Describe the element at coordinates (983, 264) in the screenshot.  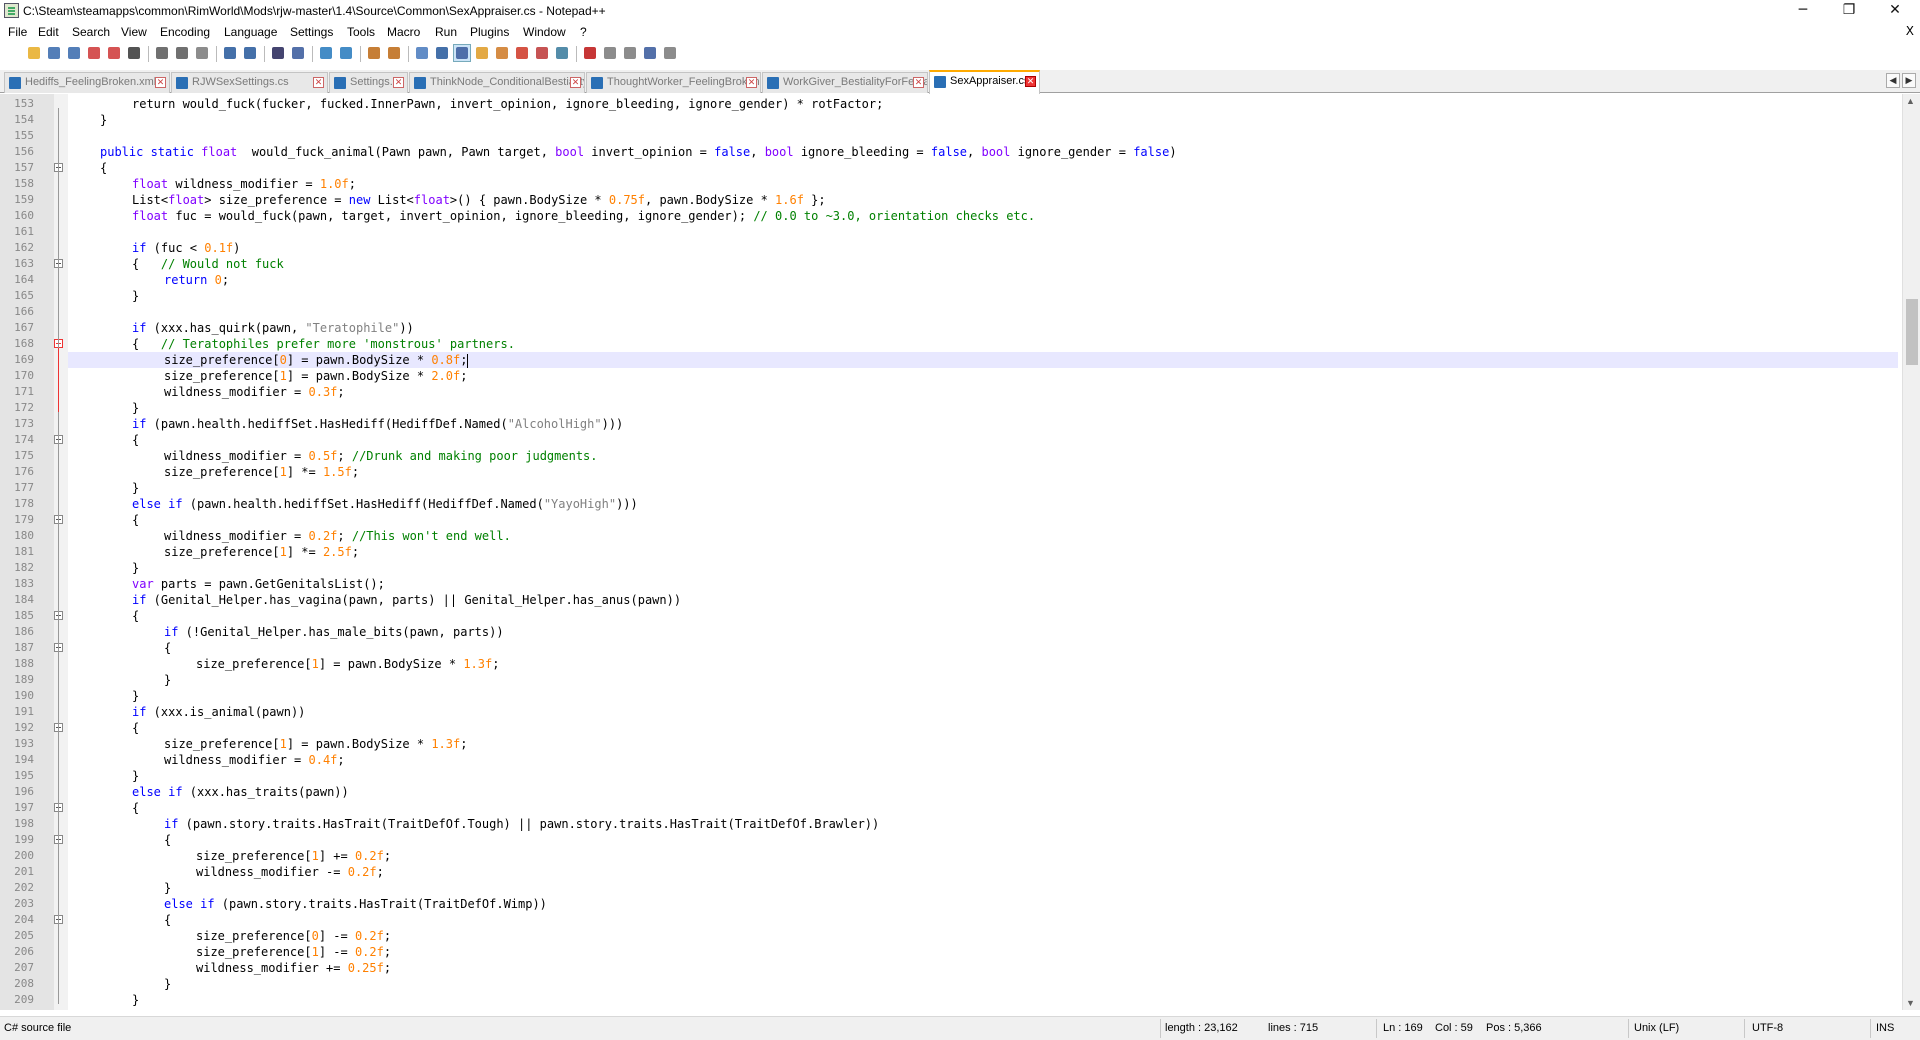
I see `code-line: { // Would not fuck` at that location.